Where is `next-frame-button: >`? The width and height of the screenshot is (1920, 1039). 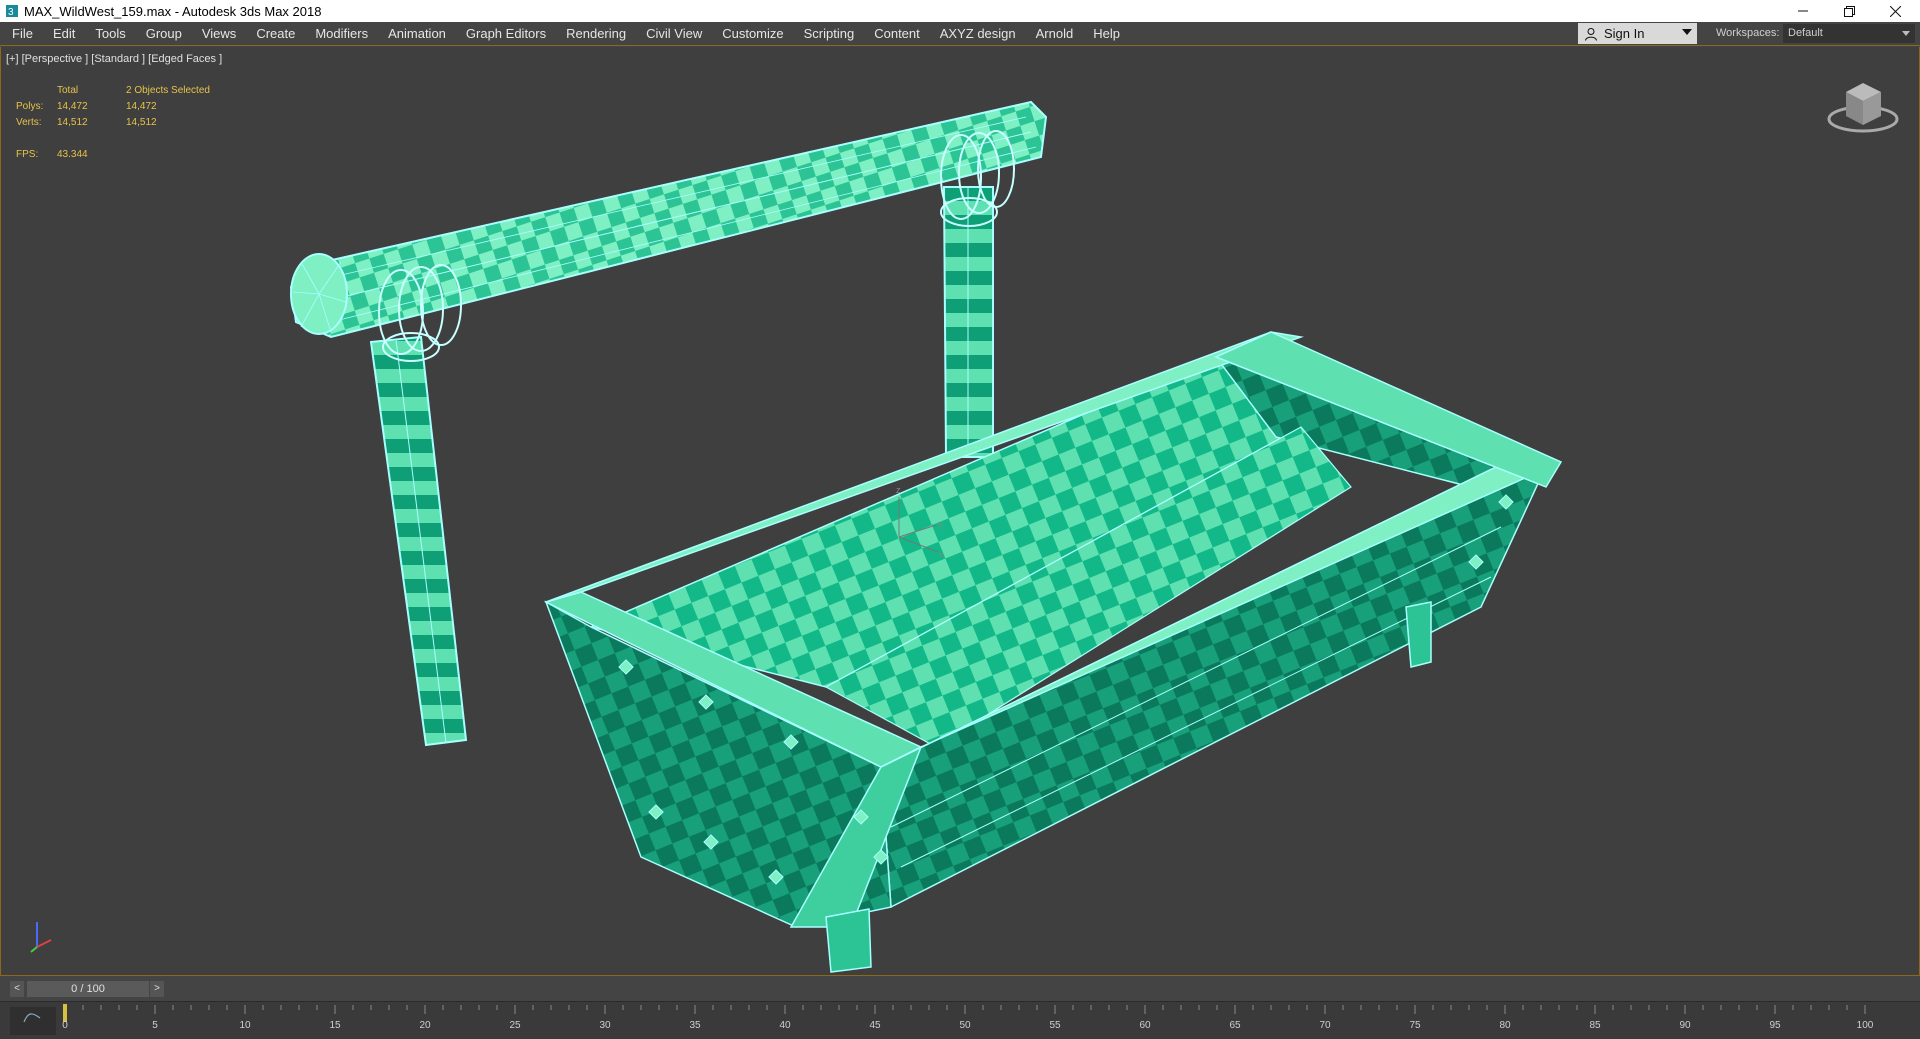
next-frame-button: > is located at coordinates (157, 989).